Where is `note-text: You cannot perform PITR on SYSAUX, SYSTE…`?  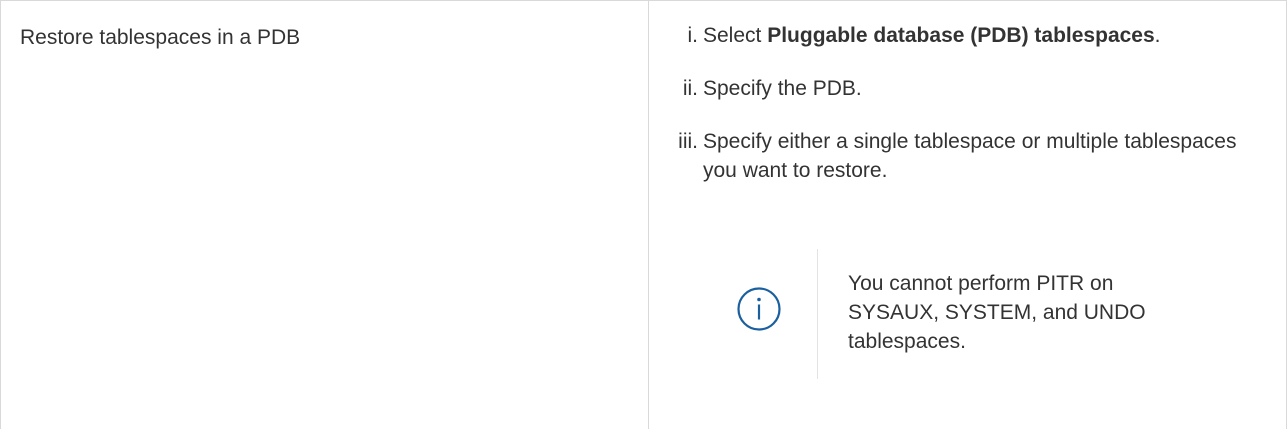 note-text: You cannot perform PITR on SYSAUX, SYSTE… is located at coordinates (997, 312).